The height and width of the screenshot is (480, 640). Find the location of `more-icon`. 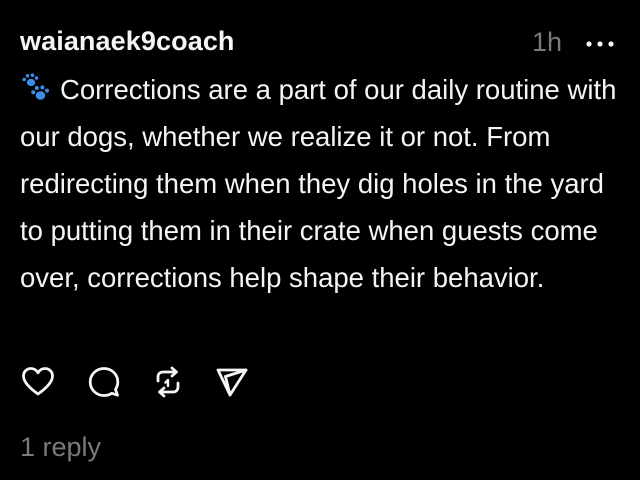

more-icon is located at coordinates (600, 42).